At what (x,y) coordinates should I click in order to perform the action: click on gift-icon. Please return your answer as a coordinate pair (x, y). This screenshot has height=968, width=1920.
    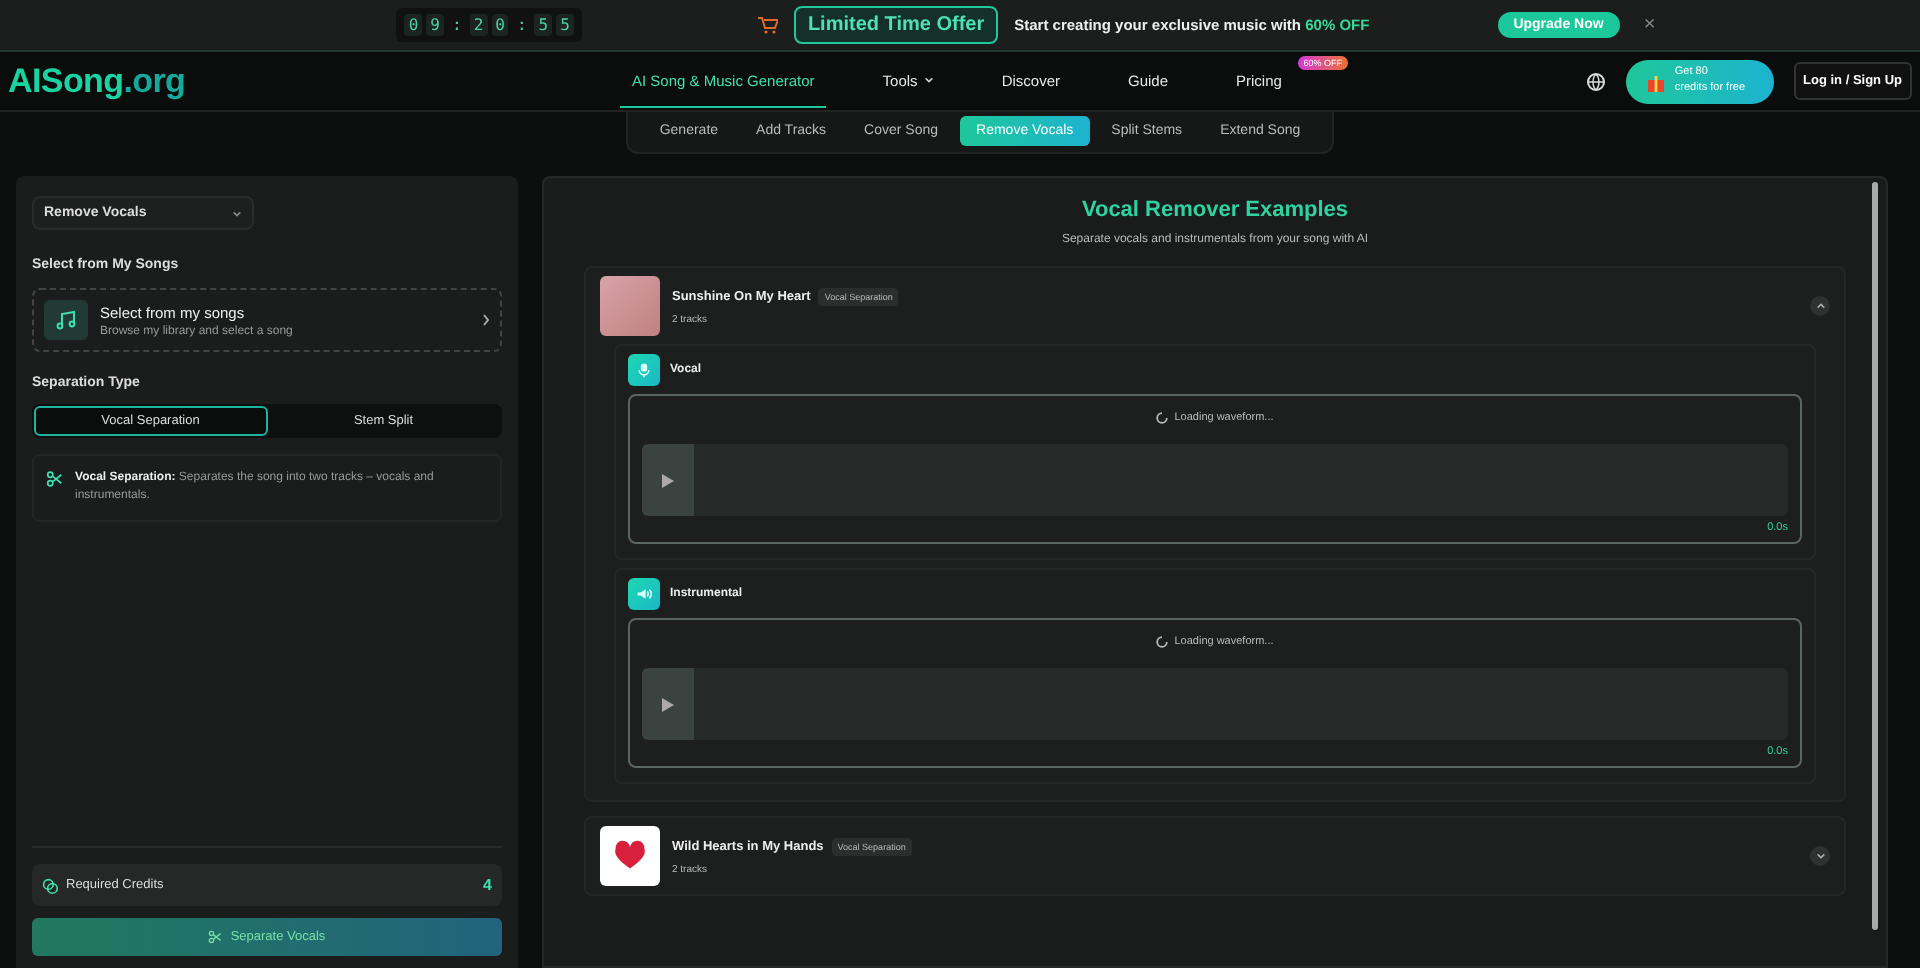
    Looking at the image, I should click on (1656, 81).